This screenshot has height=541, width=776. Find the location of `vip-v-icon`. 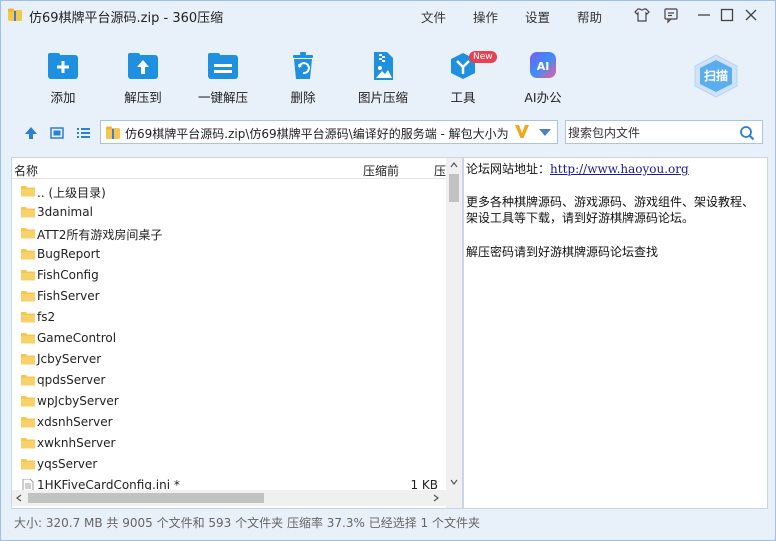

vip-v-icon is located at coordinates (522, 131).